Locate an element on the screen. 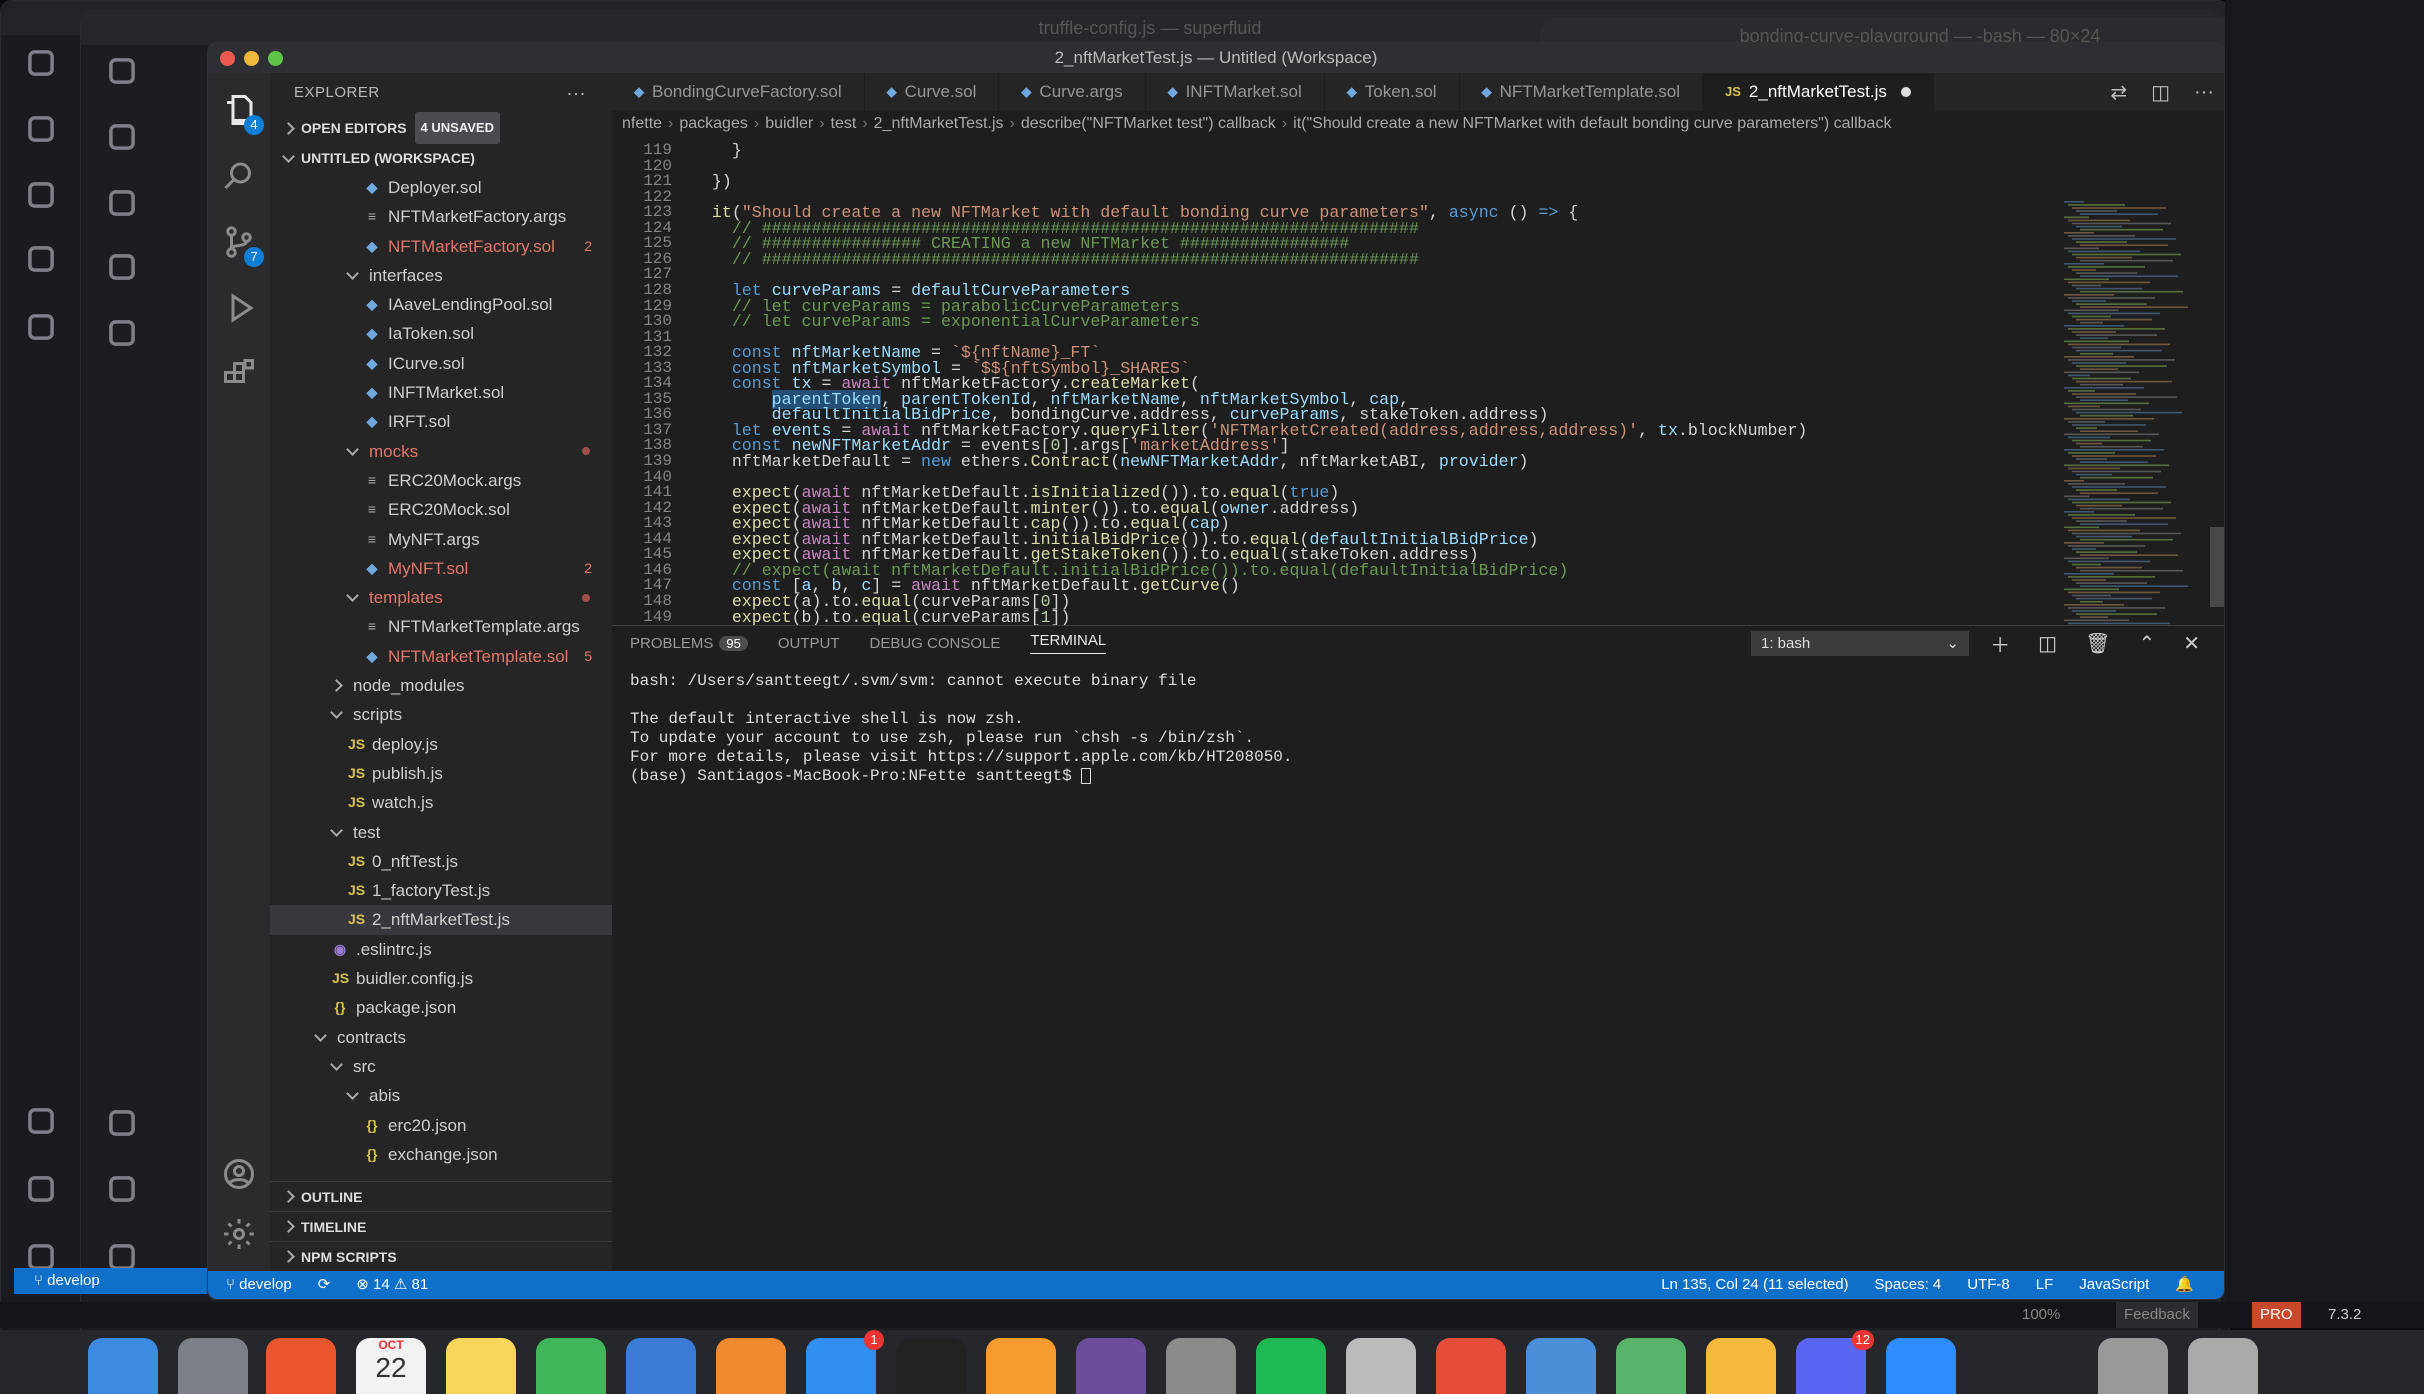  workspace-section: UNTITLED (WORKSPACE) is located at coordinates (441, 158).